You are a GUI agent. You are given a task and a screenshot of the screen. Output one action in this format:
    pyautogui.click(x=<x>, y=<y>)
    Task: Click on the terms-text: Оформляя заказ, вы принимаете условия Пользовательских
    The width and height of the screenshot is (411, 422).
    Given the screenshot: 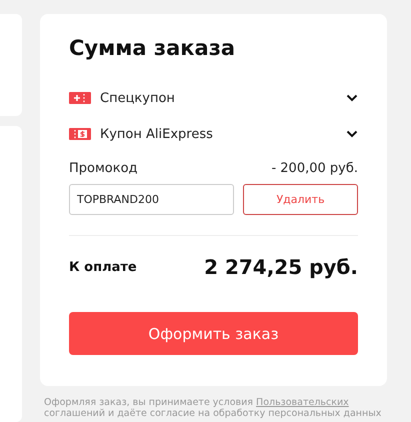 What is the action you would take?
    pyautogui.click(x=197, y=402)
    